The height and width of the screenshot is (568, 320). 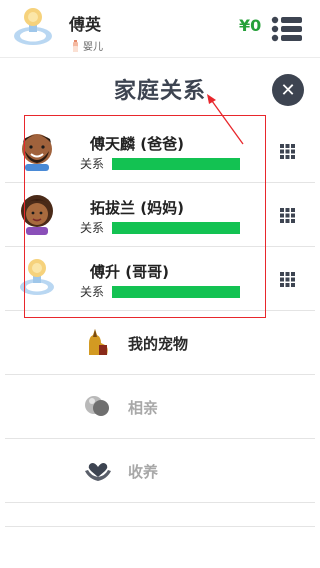 I want to click on menu-item-adopt: 收养, so click(x=160, y=471).